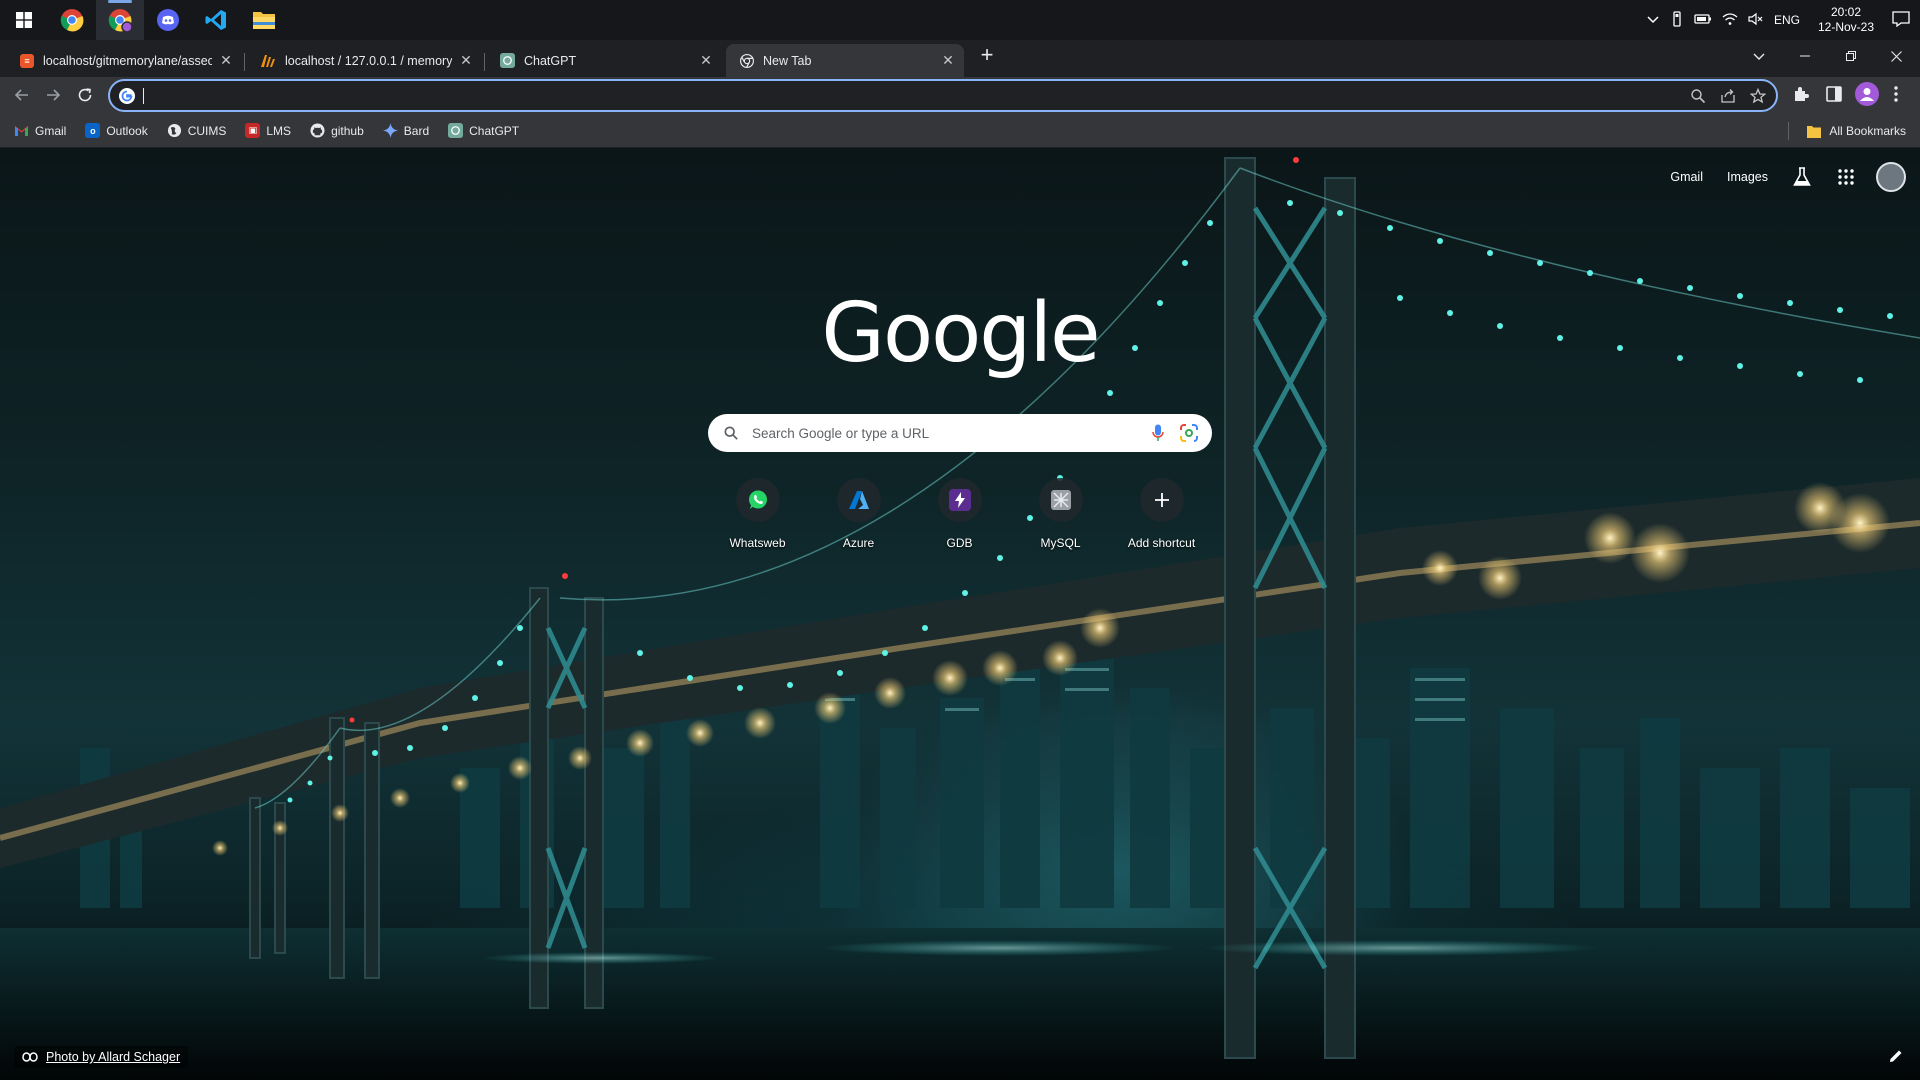 The height and width of the screenshot is (1080, 1920). Describe the element at coordinates (1834, 96) in the screenshot. I see `side-panel-icon` at that location.